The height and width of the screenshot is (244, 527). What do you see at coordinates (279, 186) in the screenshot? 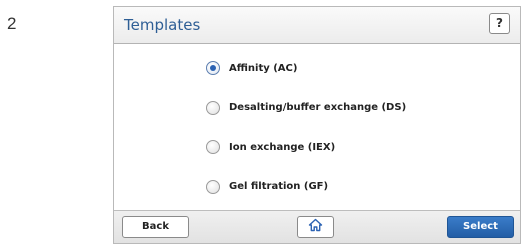
I see `option-label: Gel filtration (GF)` at bounding box center [279, 186].